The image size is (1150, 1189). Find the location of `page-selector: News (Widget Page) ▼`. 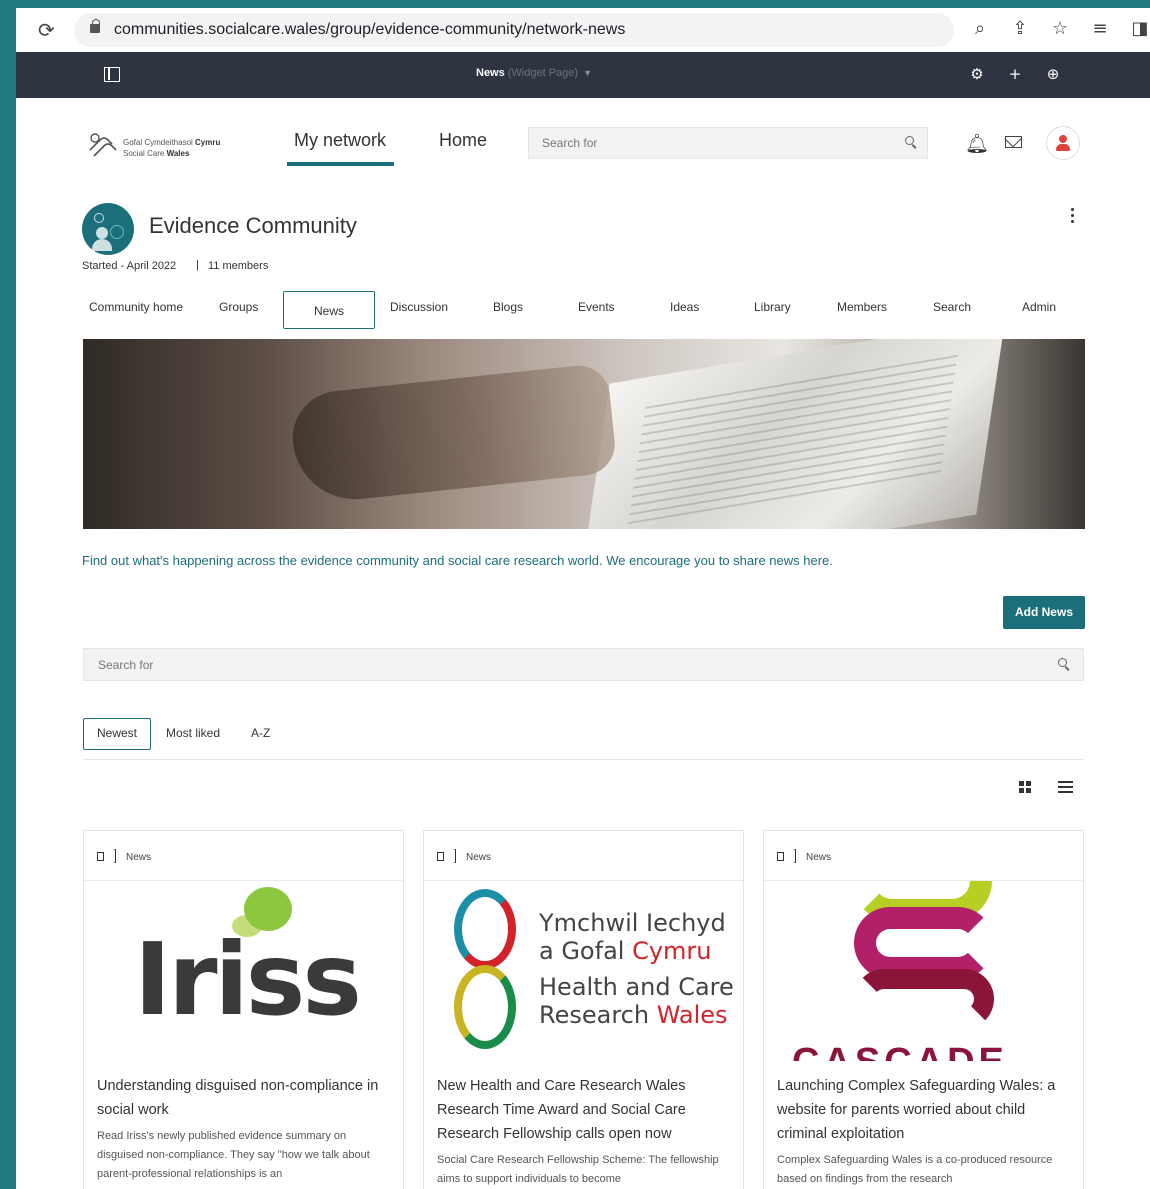

page-selector: News (Widget Page) ▼ is located at coordinates (534, 73).